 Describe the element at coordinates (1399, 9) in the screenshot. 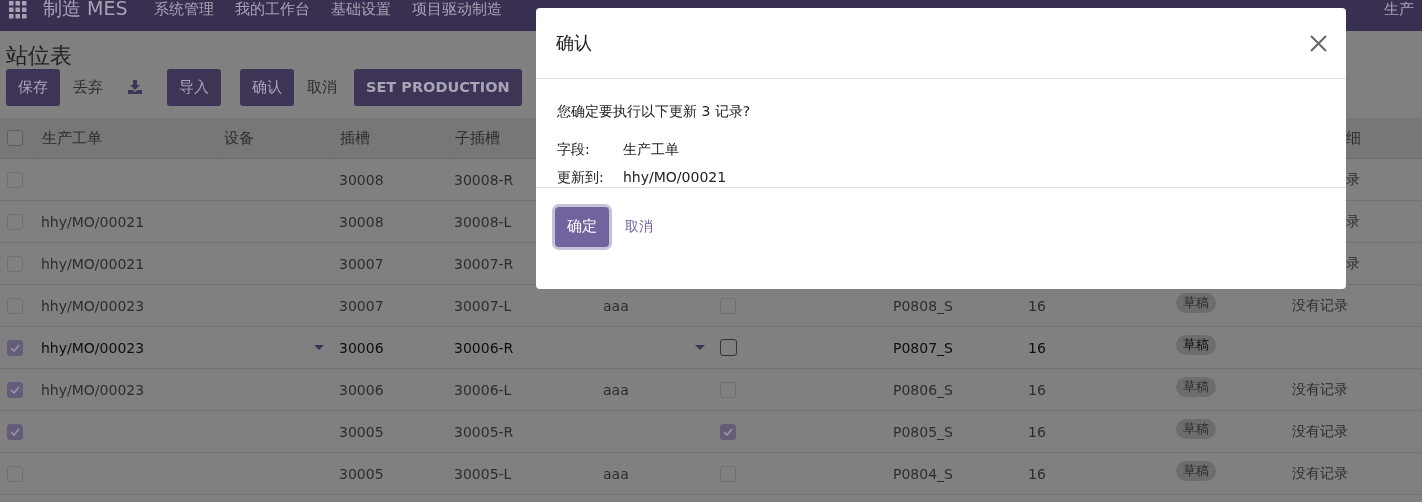

I see `nav-menu-item: 生产` at that location.